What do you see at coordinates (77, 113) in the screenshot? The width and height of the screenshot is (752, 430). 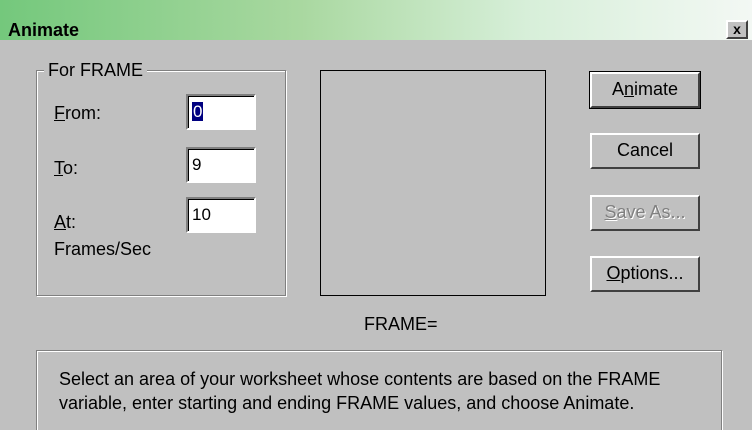 I see `from-label: From:` at bounding box center [77, 113].